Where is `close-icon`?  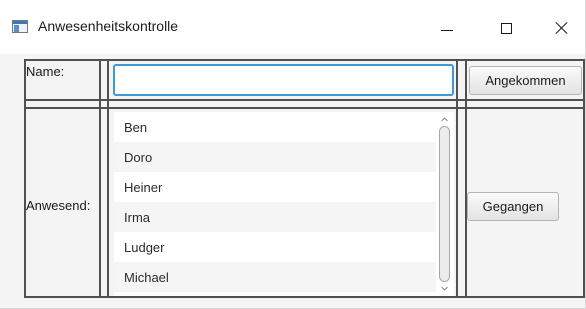 close-icon is located at coordinates (562, 28).